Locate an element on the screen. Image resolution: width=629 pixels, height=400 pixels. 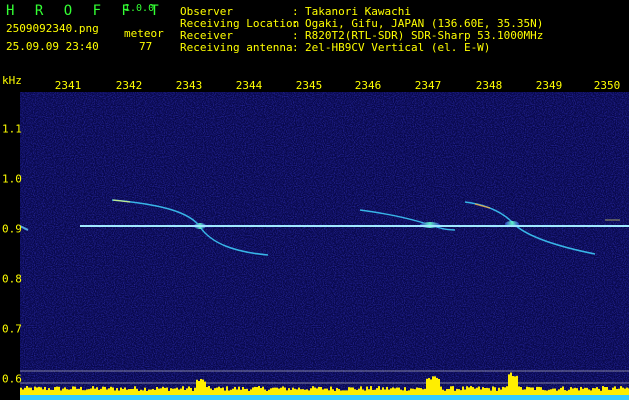
x-tick-label: 2346 is located at coordinates (368, 85).